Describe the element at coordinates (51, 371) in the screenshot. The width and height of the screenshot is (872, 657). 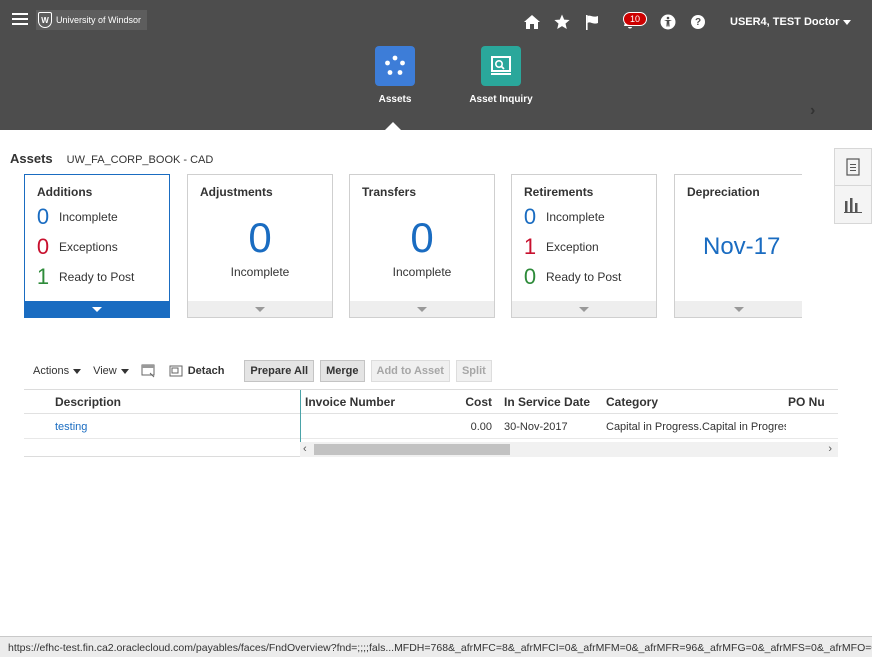
I see `actions-label: Actions` at that location.